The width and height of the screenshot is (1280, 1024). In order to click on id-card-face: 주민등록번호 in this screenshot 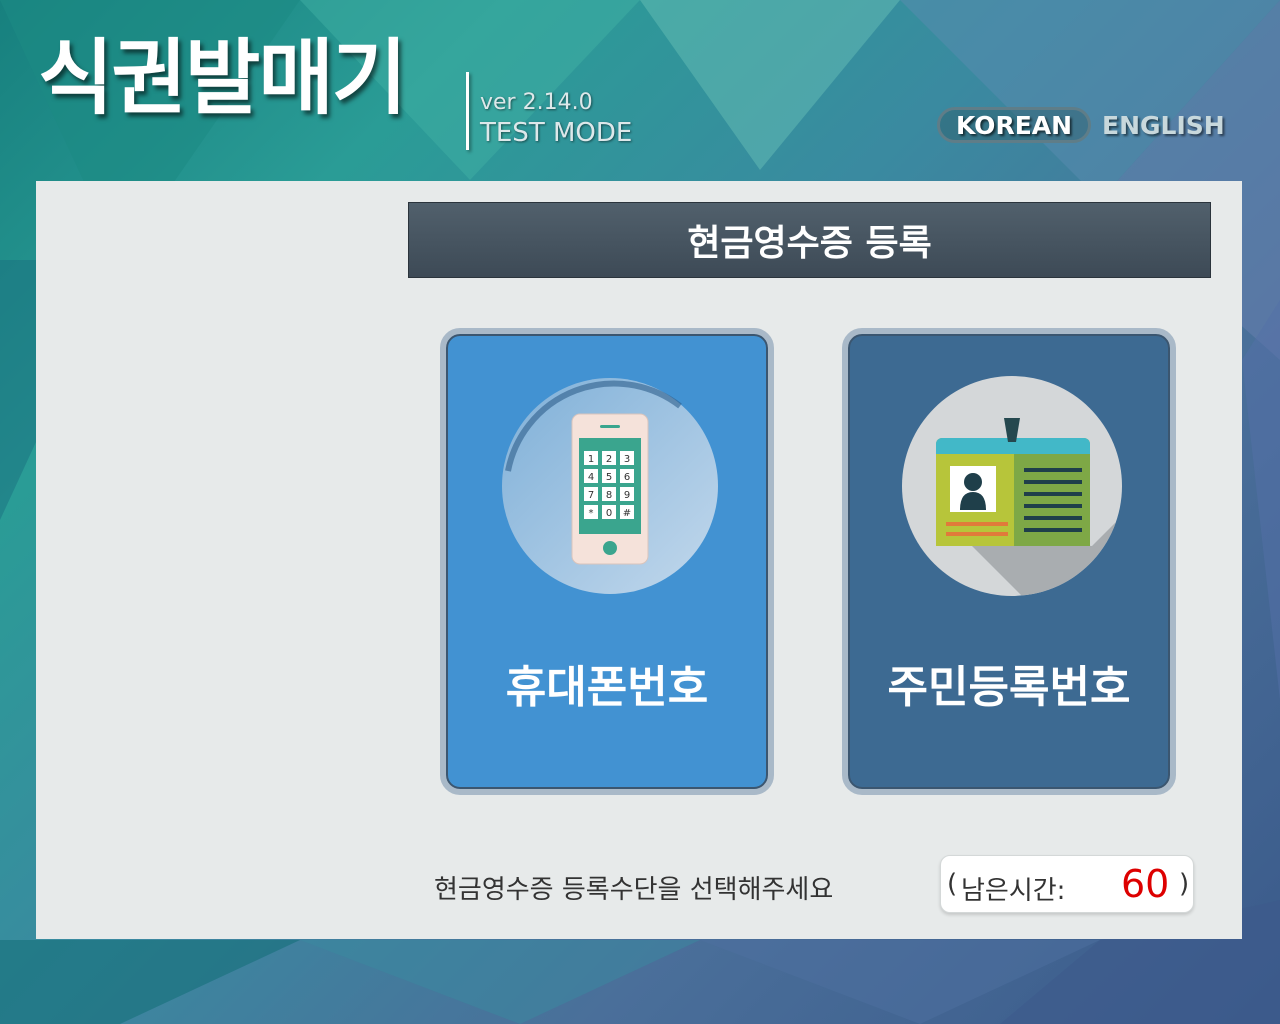, I will do `click(1009, 561)`.